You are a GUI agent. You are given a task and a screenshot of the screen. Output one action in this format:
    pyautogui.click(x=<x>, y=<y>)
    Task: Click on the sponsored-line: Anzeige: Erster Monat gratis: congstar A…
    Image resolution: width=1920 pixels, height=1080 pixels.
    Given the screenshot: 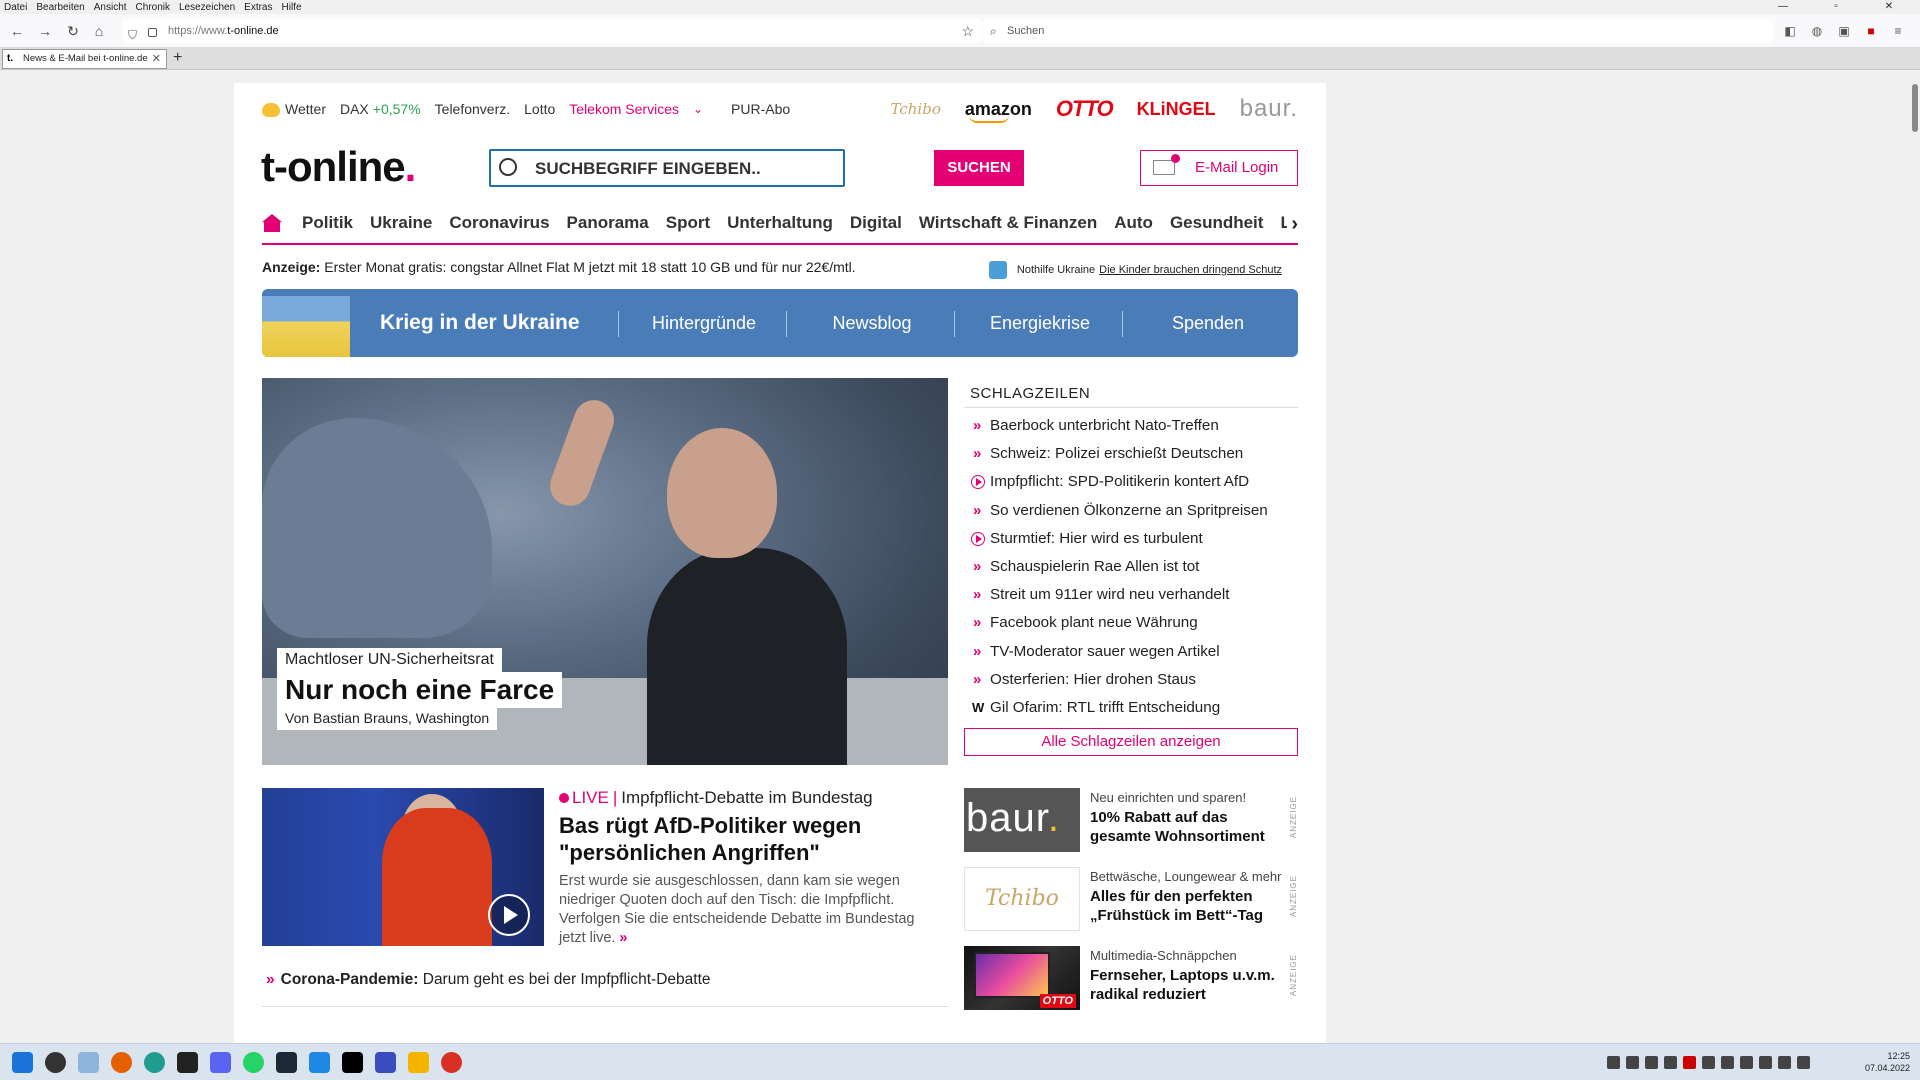 What is the action you would take?
    pyautogui.click(x=559, y=267)
    